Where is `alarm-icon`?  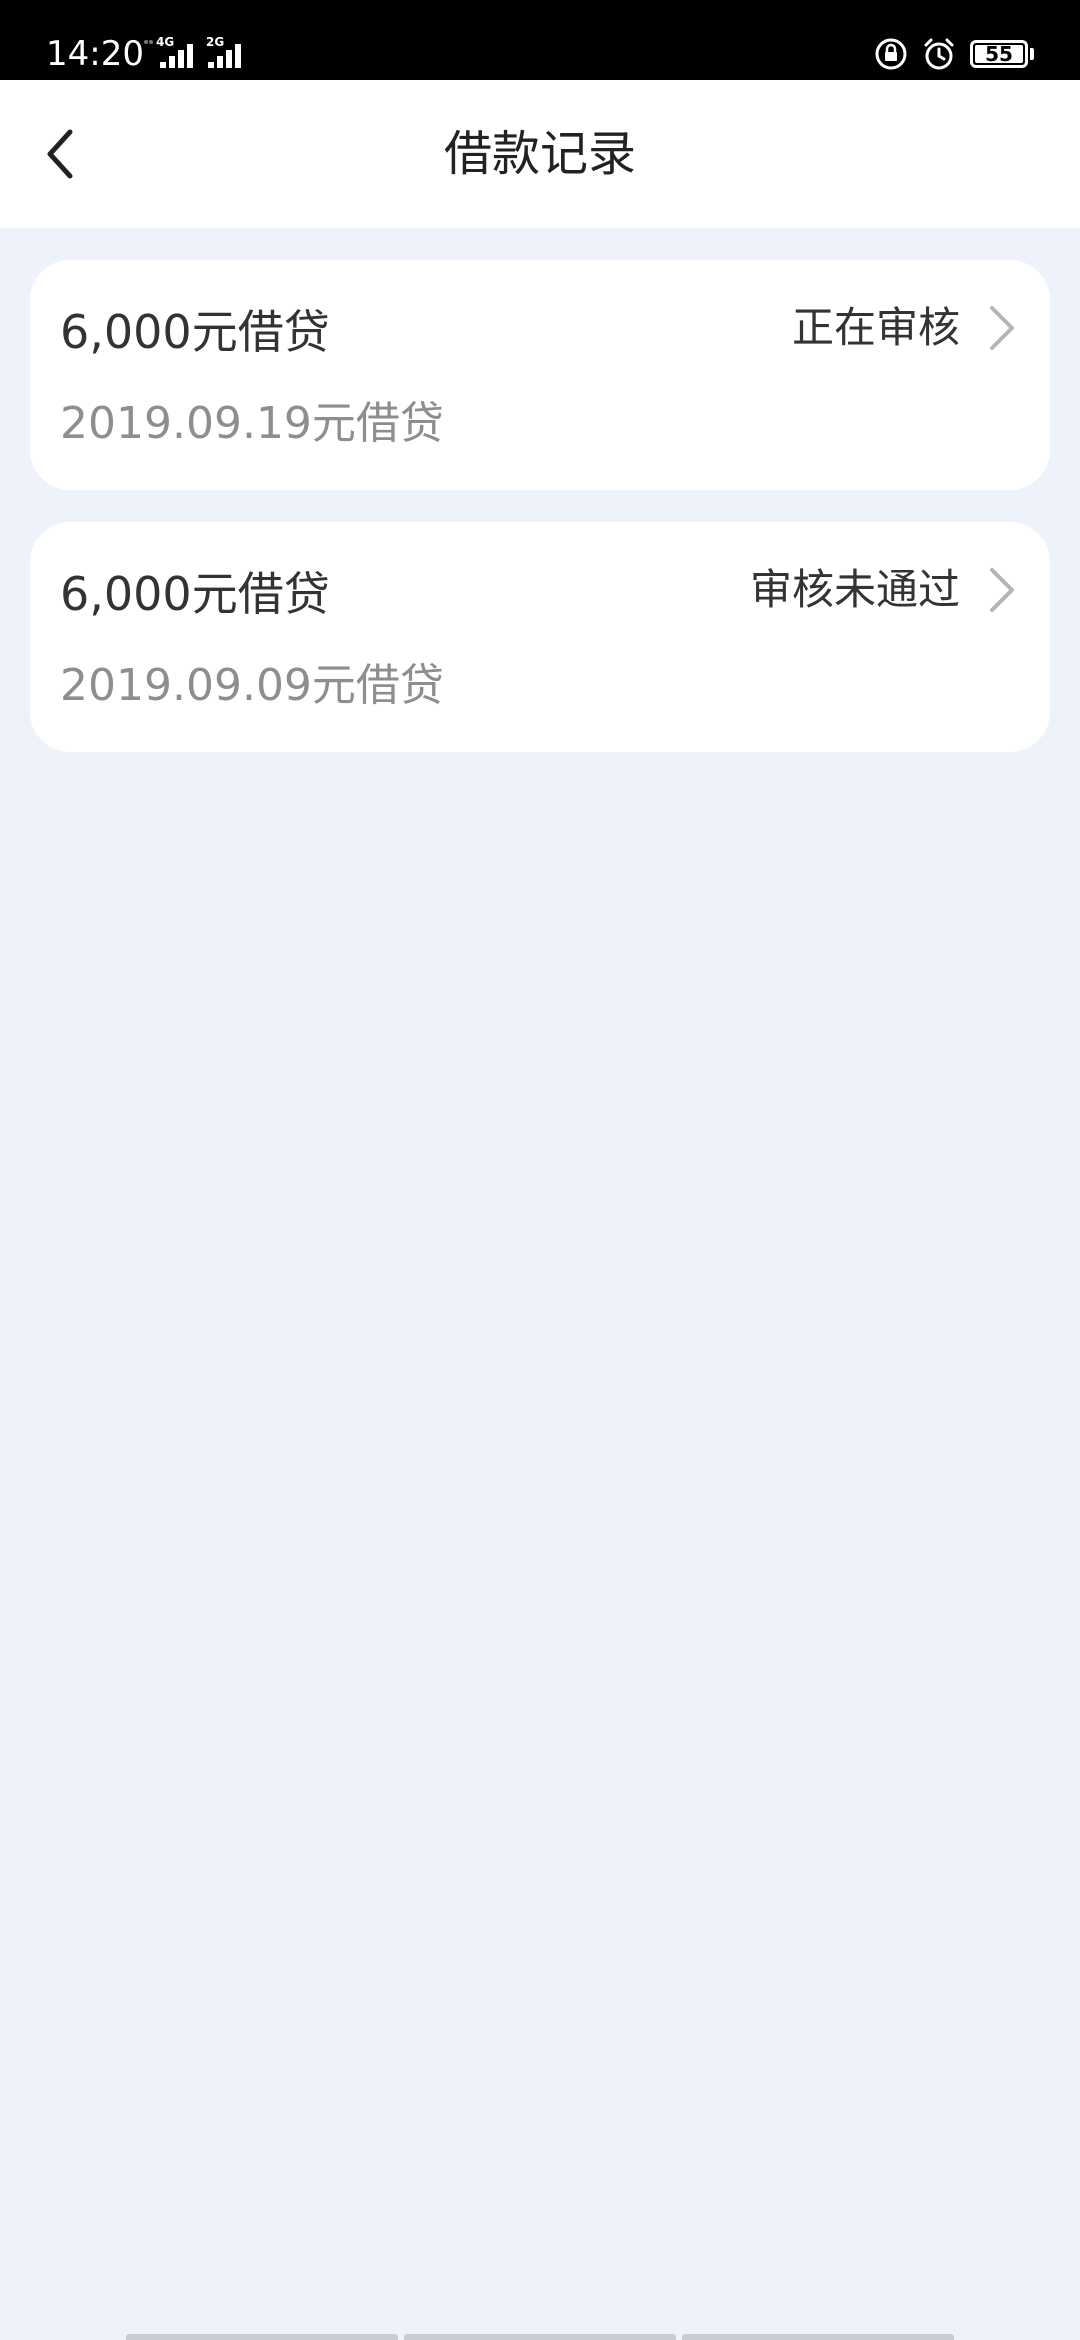
alarm-icon is located at coordinates (939, 54).